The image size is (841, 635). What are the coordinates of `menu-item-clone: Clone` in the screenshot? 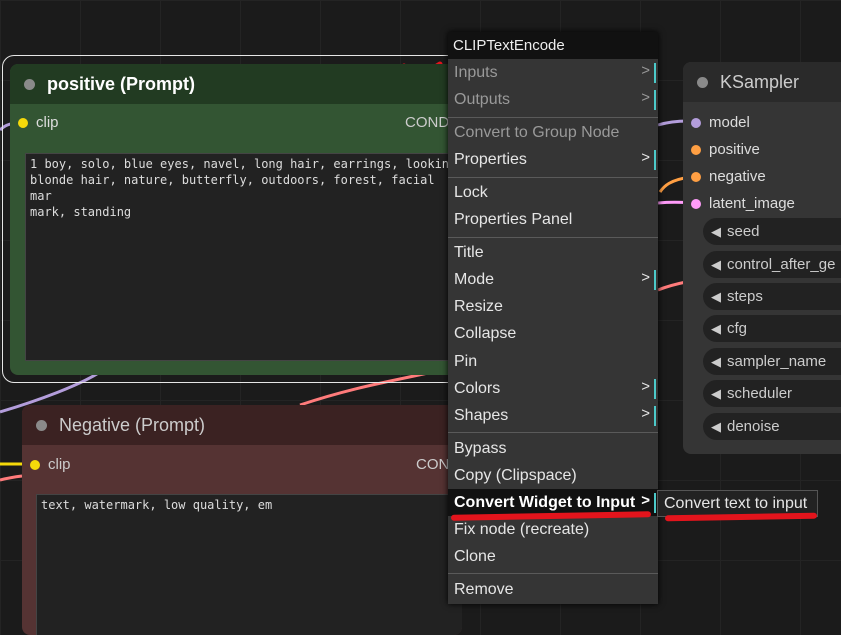 It's located at (553, 556).